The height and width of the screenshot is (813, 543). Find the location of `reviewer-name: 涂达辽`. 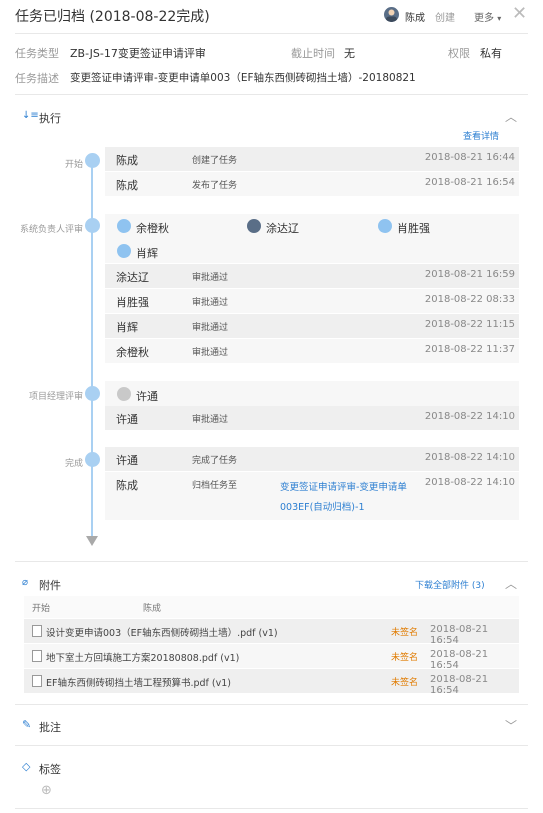

reviewer-name: 涂达辽 is located at coordinates (282, 228).